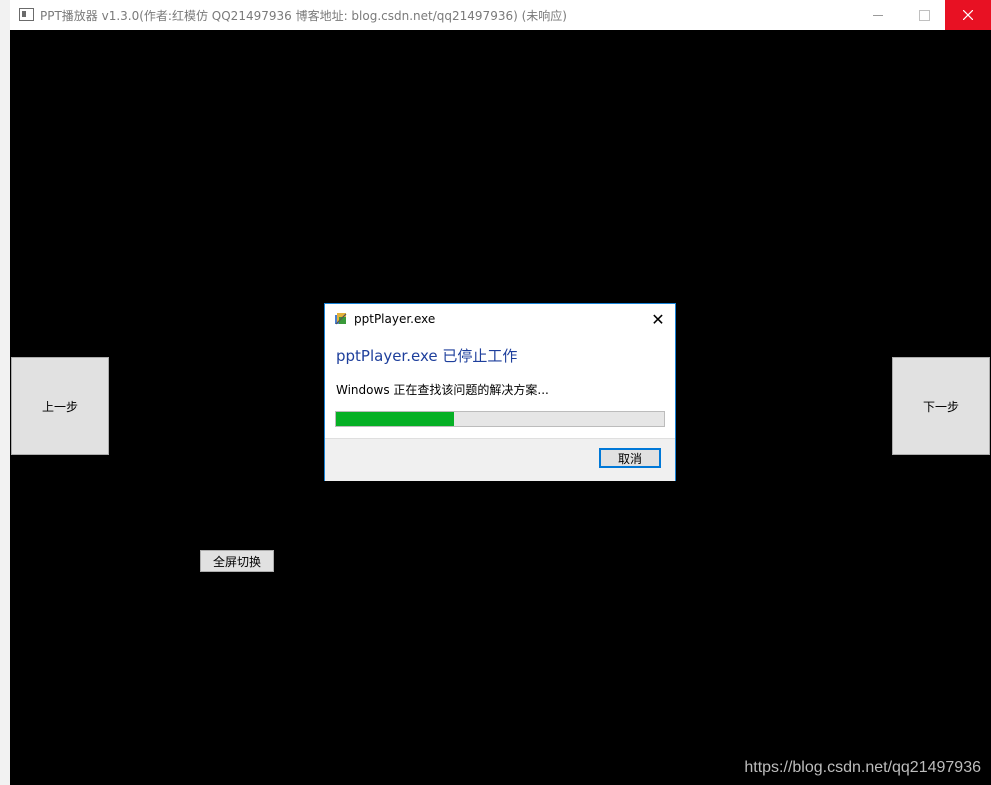  I want to click on close-window-button, so click(968, 15).